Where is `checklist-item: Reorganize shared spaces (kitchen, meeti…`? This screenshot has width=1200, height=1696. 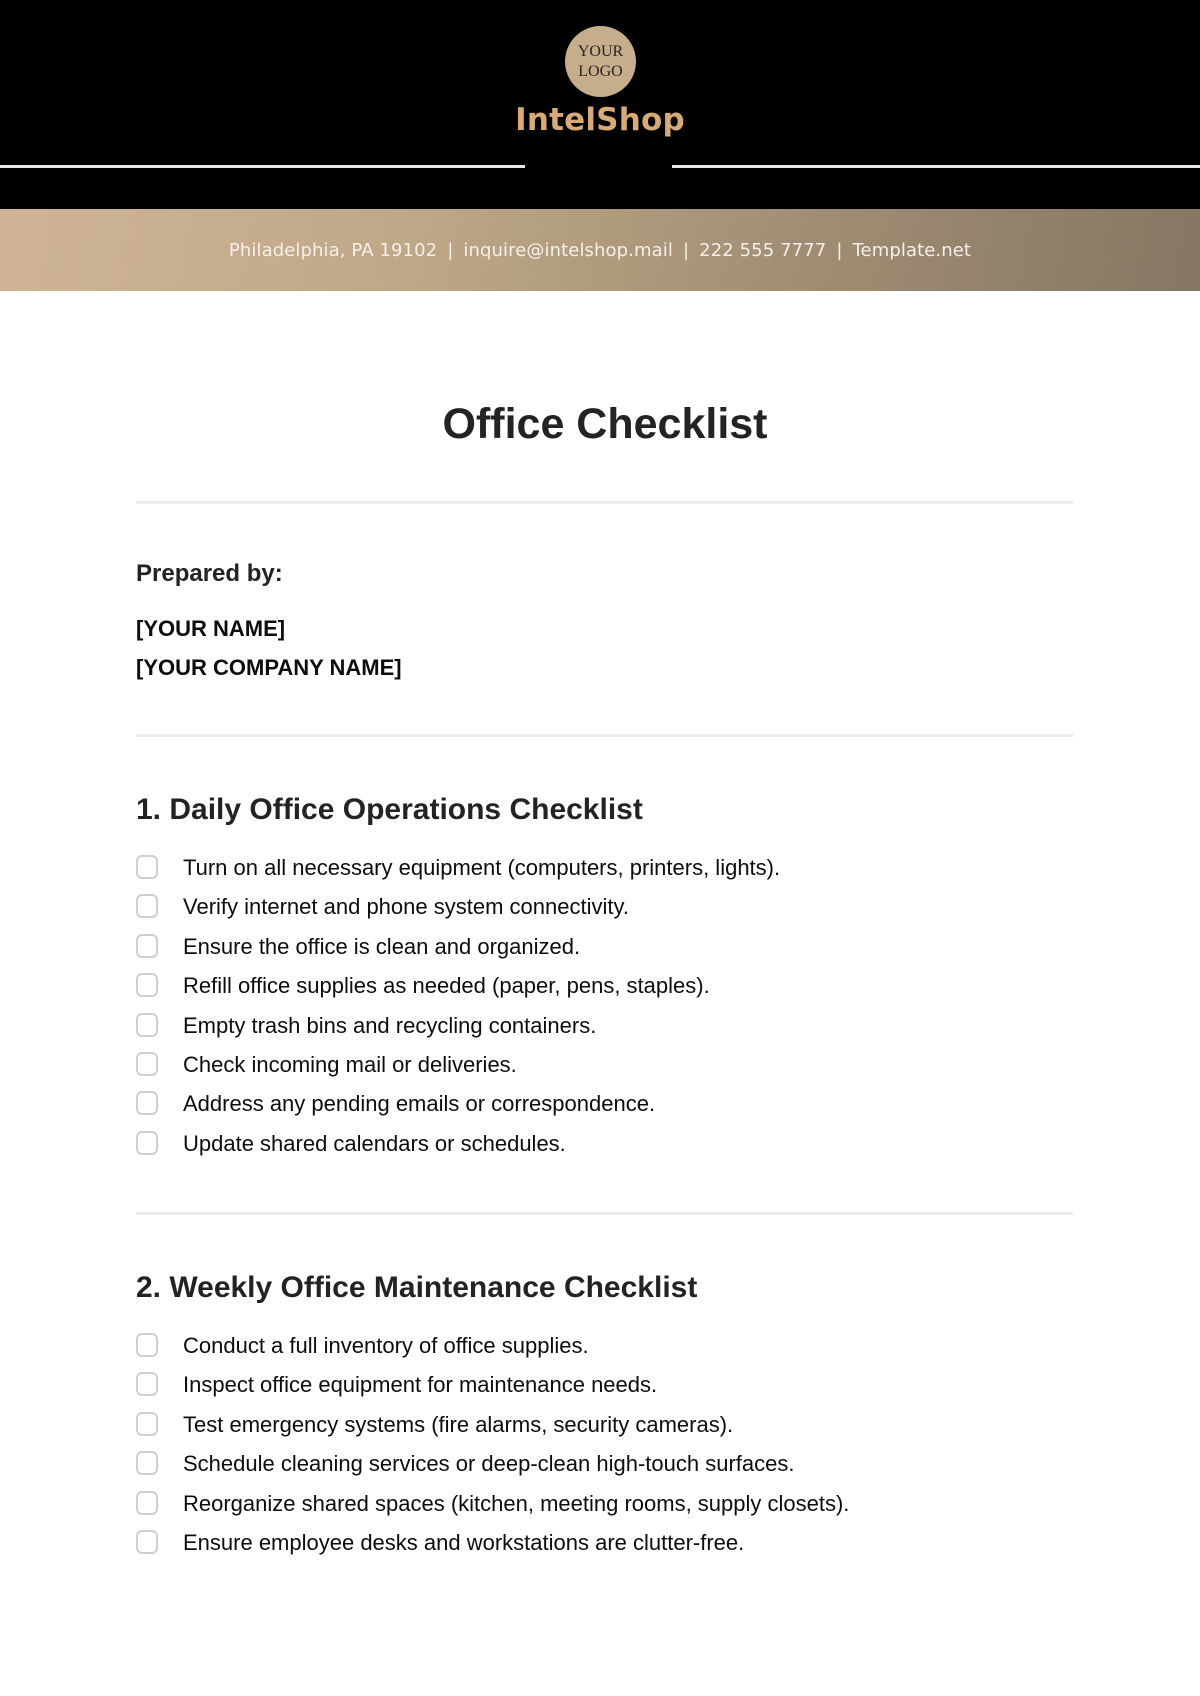
checklist-item: Reorganize shared spaces (kitchen, meeti… is located at coordinates (616, 1510).